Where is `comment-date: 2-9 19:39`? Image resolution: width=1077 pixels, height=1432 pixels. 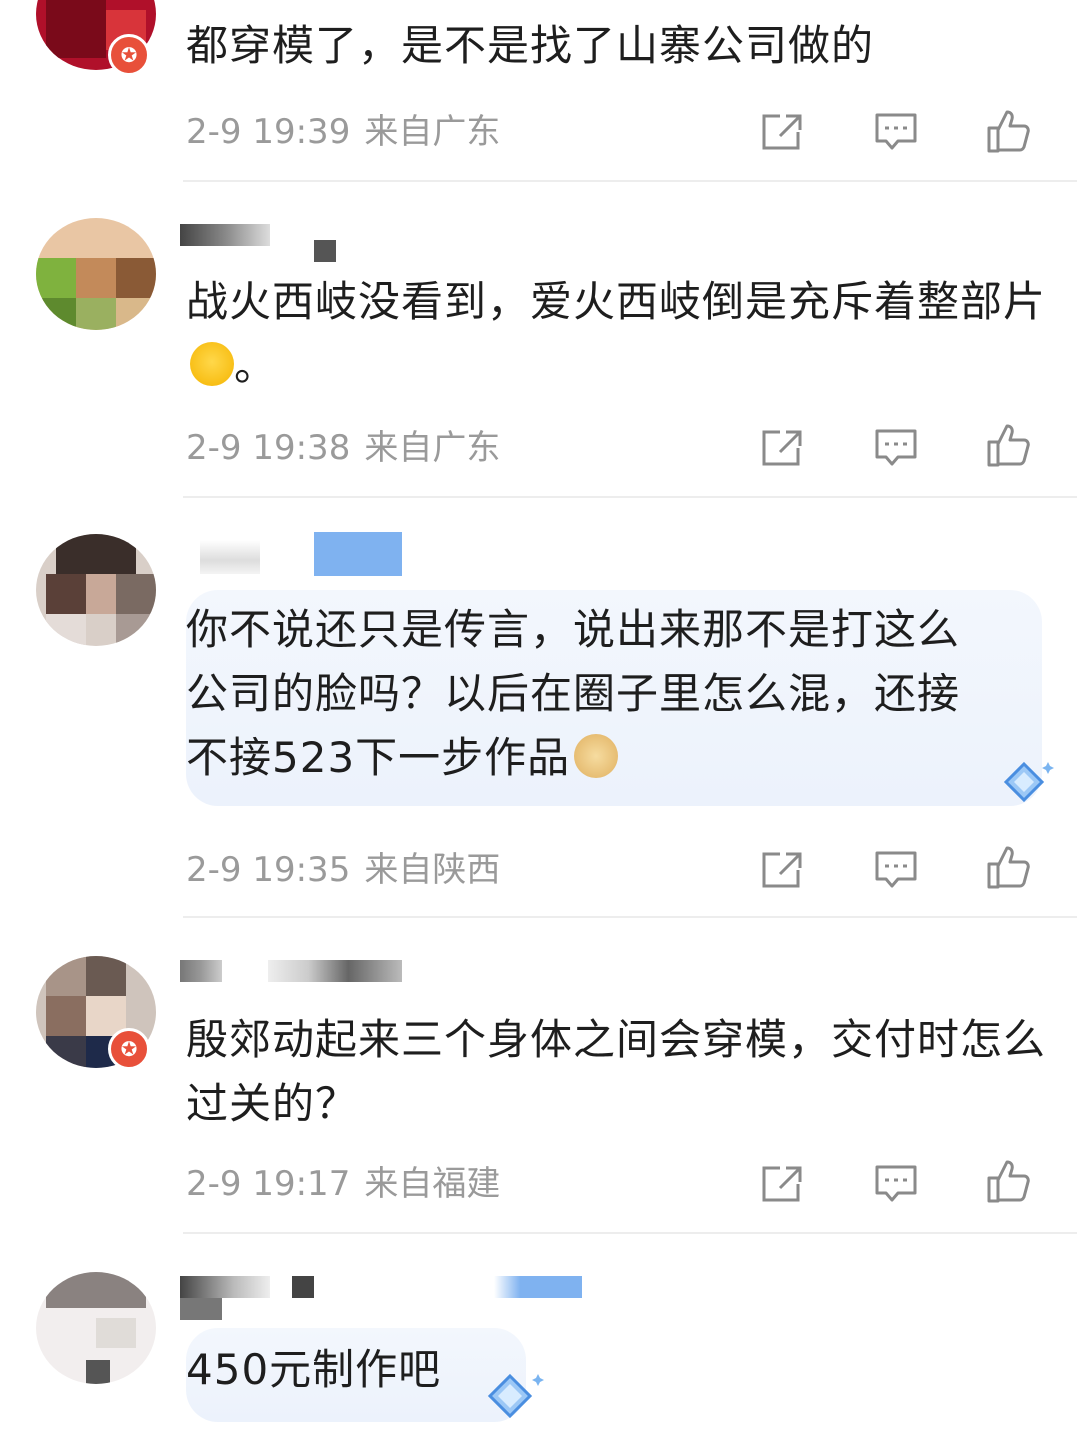
comment-date: 2-9 19:39 is located at coordinates (268, 132).